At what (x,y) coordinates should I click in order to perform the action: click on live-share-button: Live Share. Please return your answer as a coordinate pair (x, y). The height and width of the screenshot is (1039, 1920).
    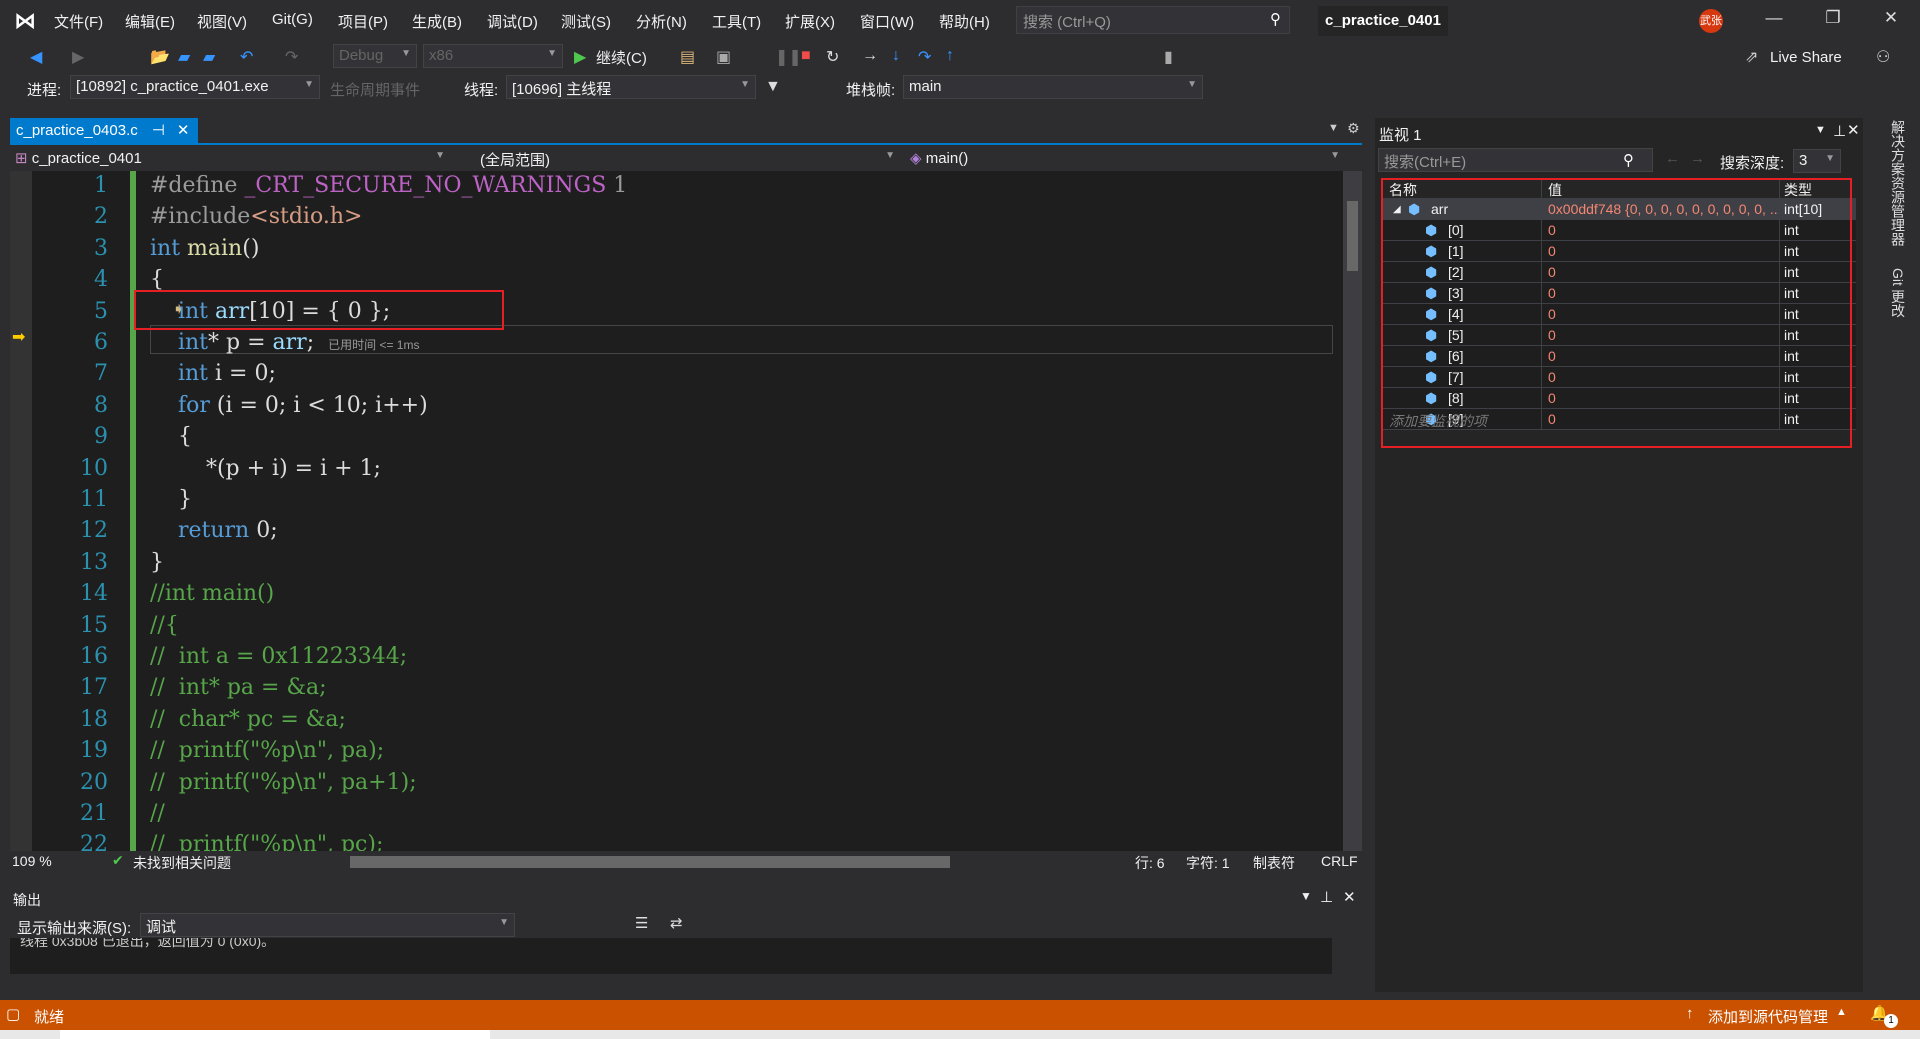
    Looking at the image, I should click on (1806, 57).